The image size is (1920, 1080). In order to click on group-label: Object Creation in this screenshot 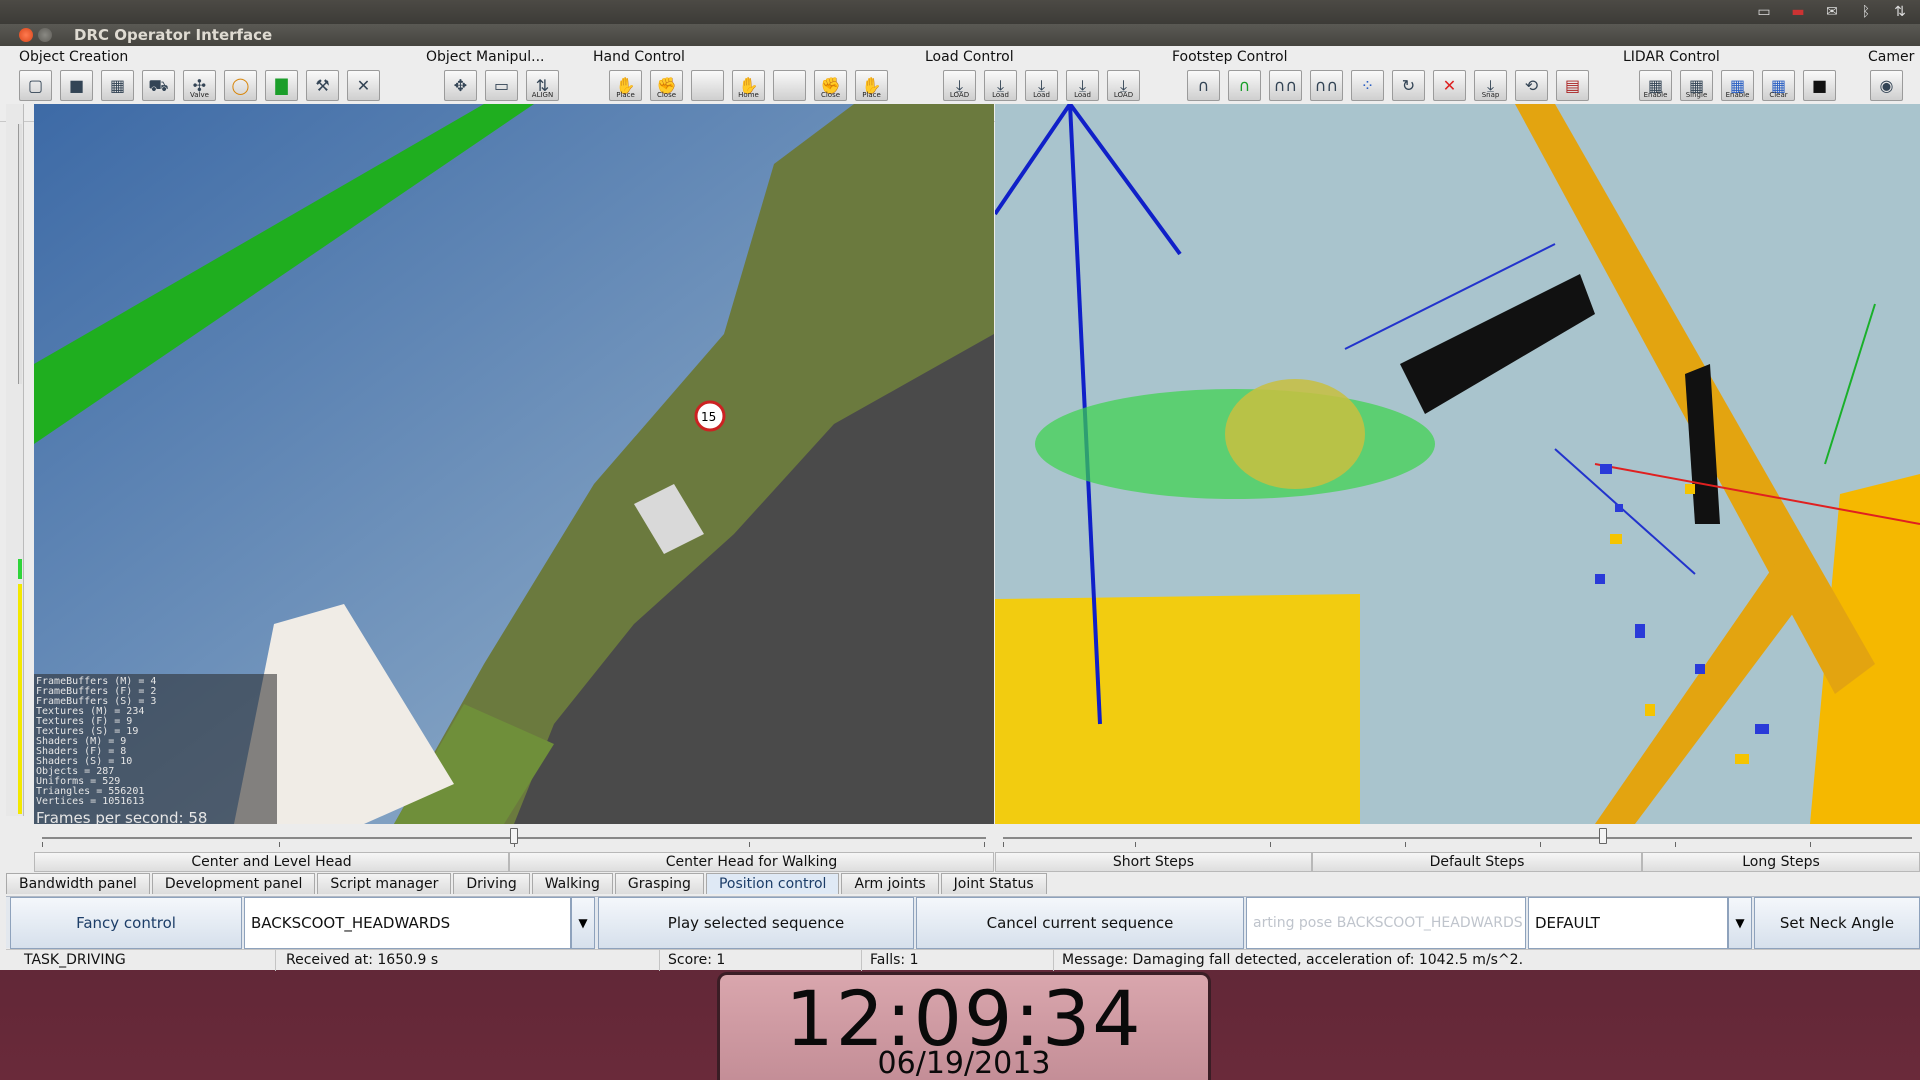, I will do `click(74, 57)`.